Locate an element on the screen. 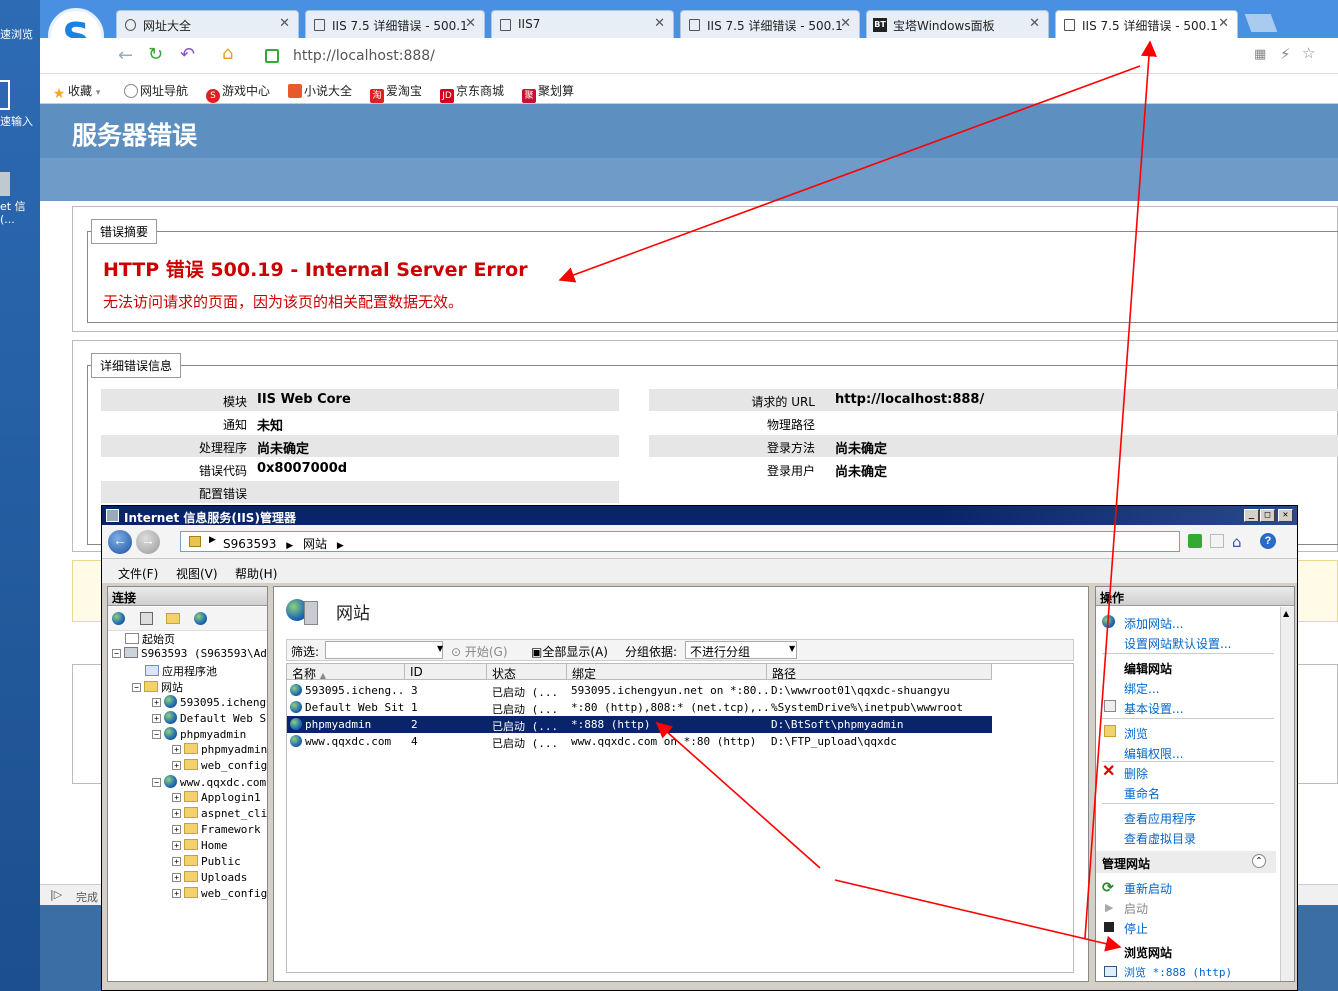  bookmark-nav: 网址导航 is located at coordinates (156, 90).